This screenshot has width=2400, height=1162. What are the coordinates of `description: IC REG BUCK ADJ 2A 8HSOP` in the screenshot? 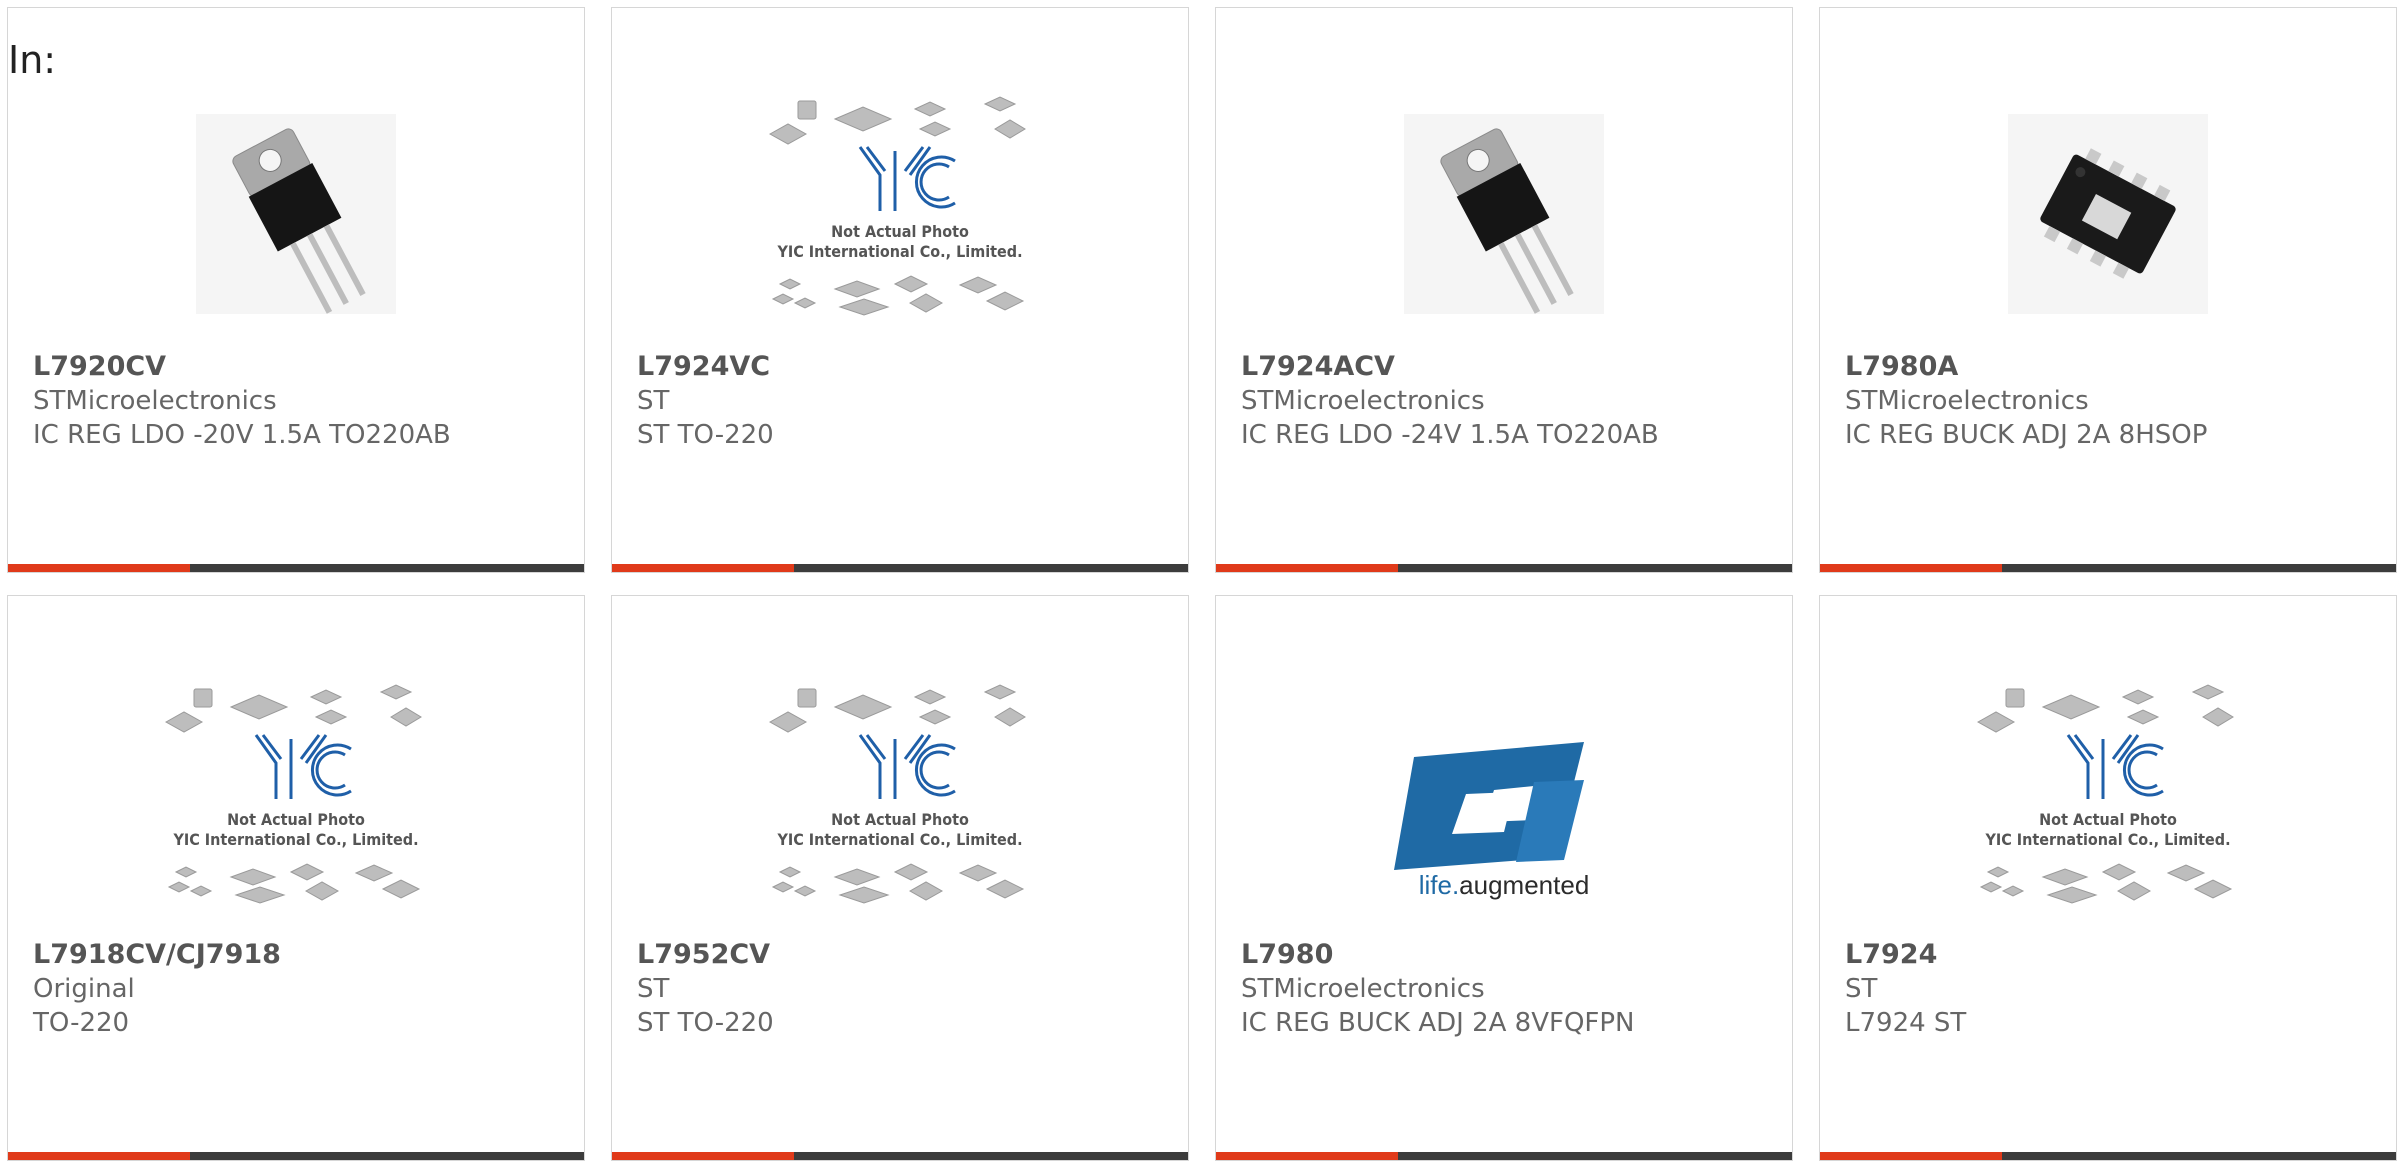 It's located at (2026, 435).